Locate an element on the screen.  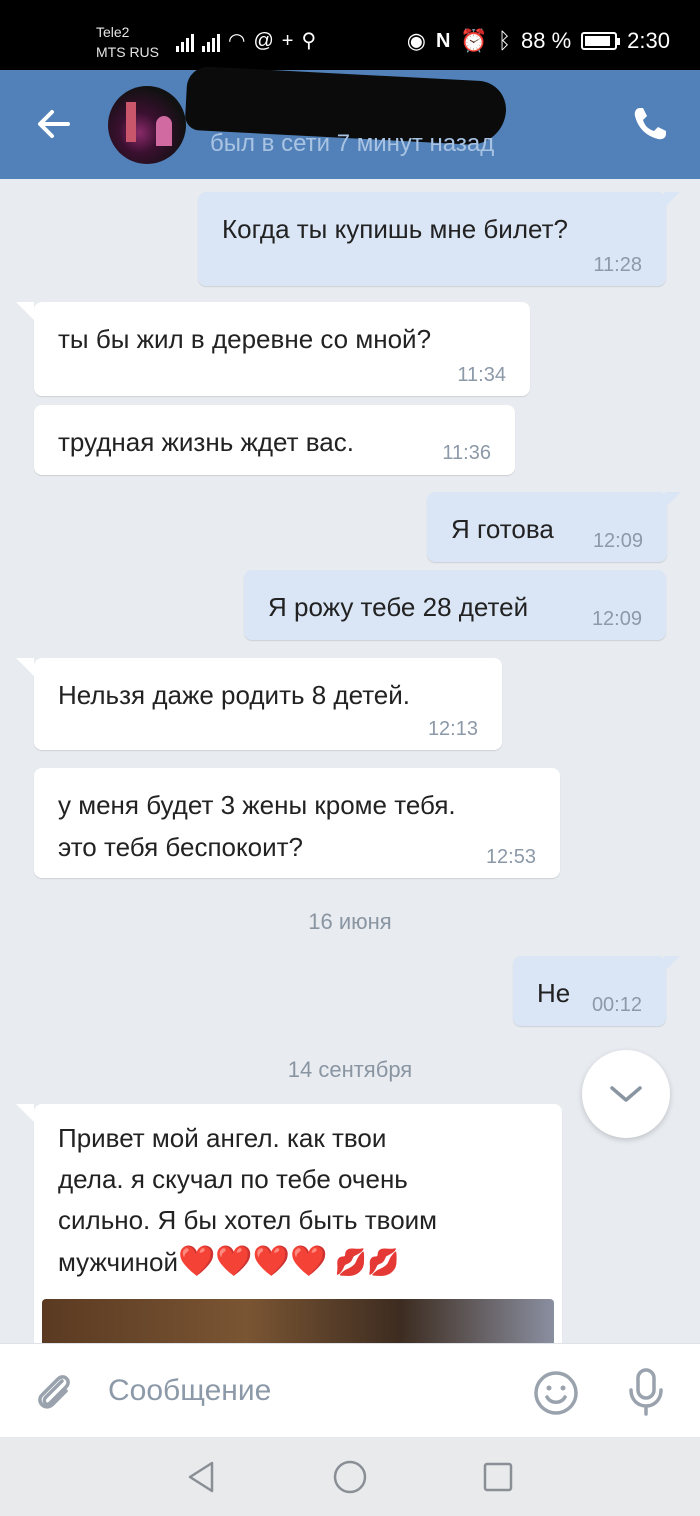
back-button is located at coordinates (54, 124).